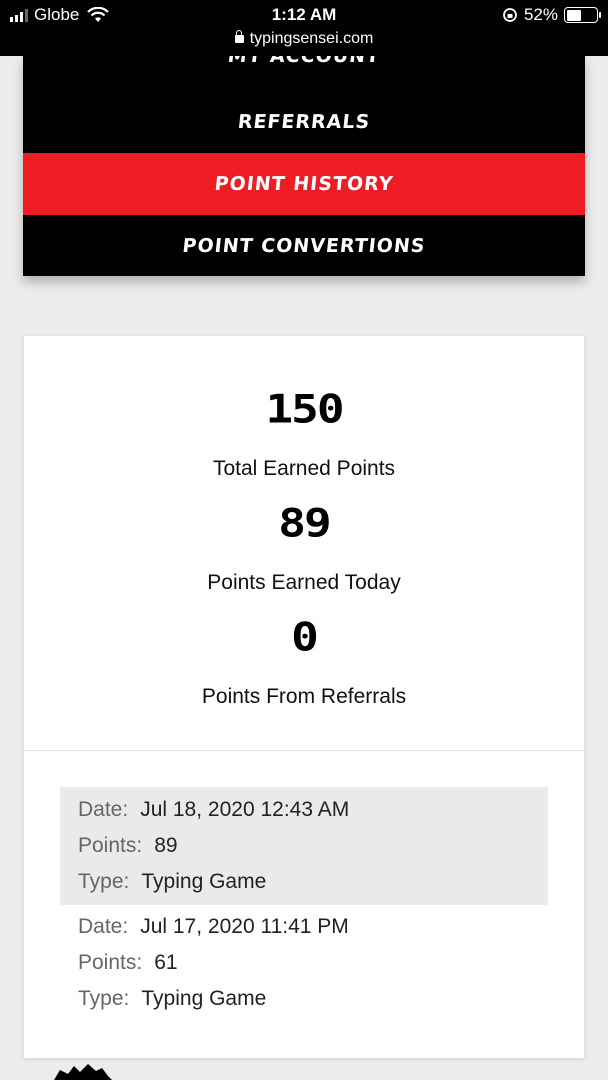 The image size is (608, 1080). I want to click on lock-icon, so click(239, 36).